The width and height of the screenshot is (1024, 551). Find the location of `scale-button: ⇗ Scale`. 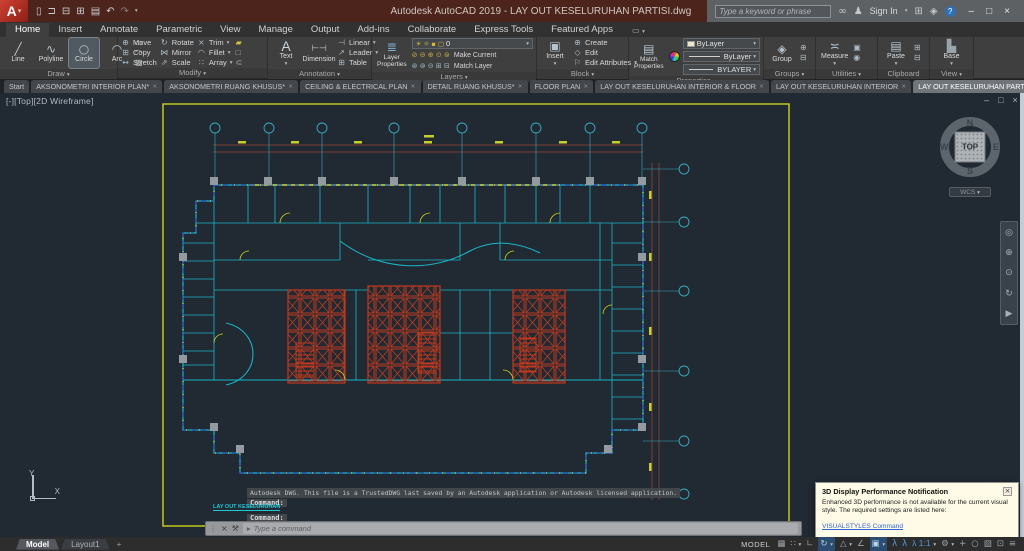

scale-button: ⇗ Scale is located at coordinates (177, 62).